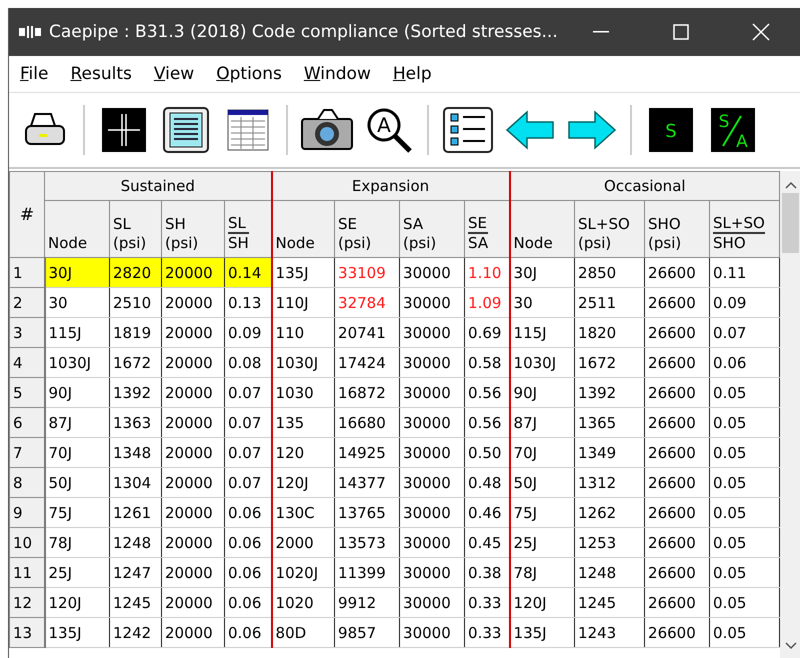 The image size is (800, 658). What do you see at coordinates (27, 573) in the screenshot?
I see `row-number: 11` at bounding box center [27, 573].